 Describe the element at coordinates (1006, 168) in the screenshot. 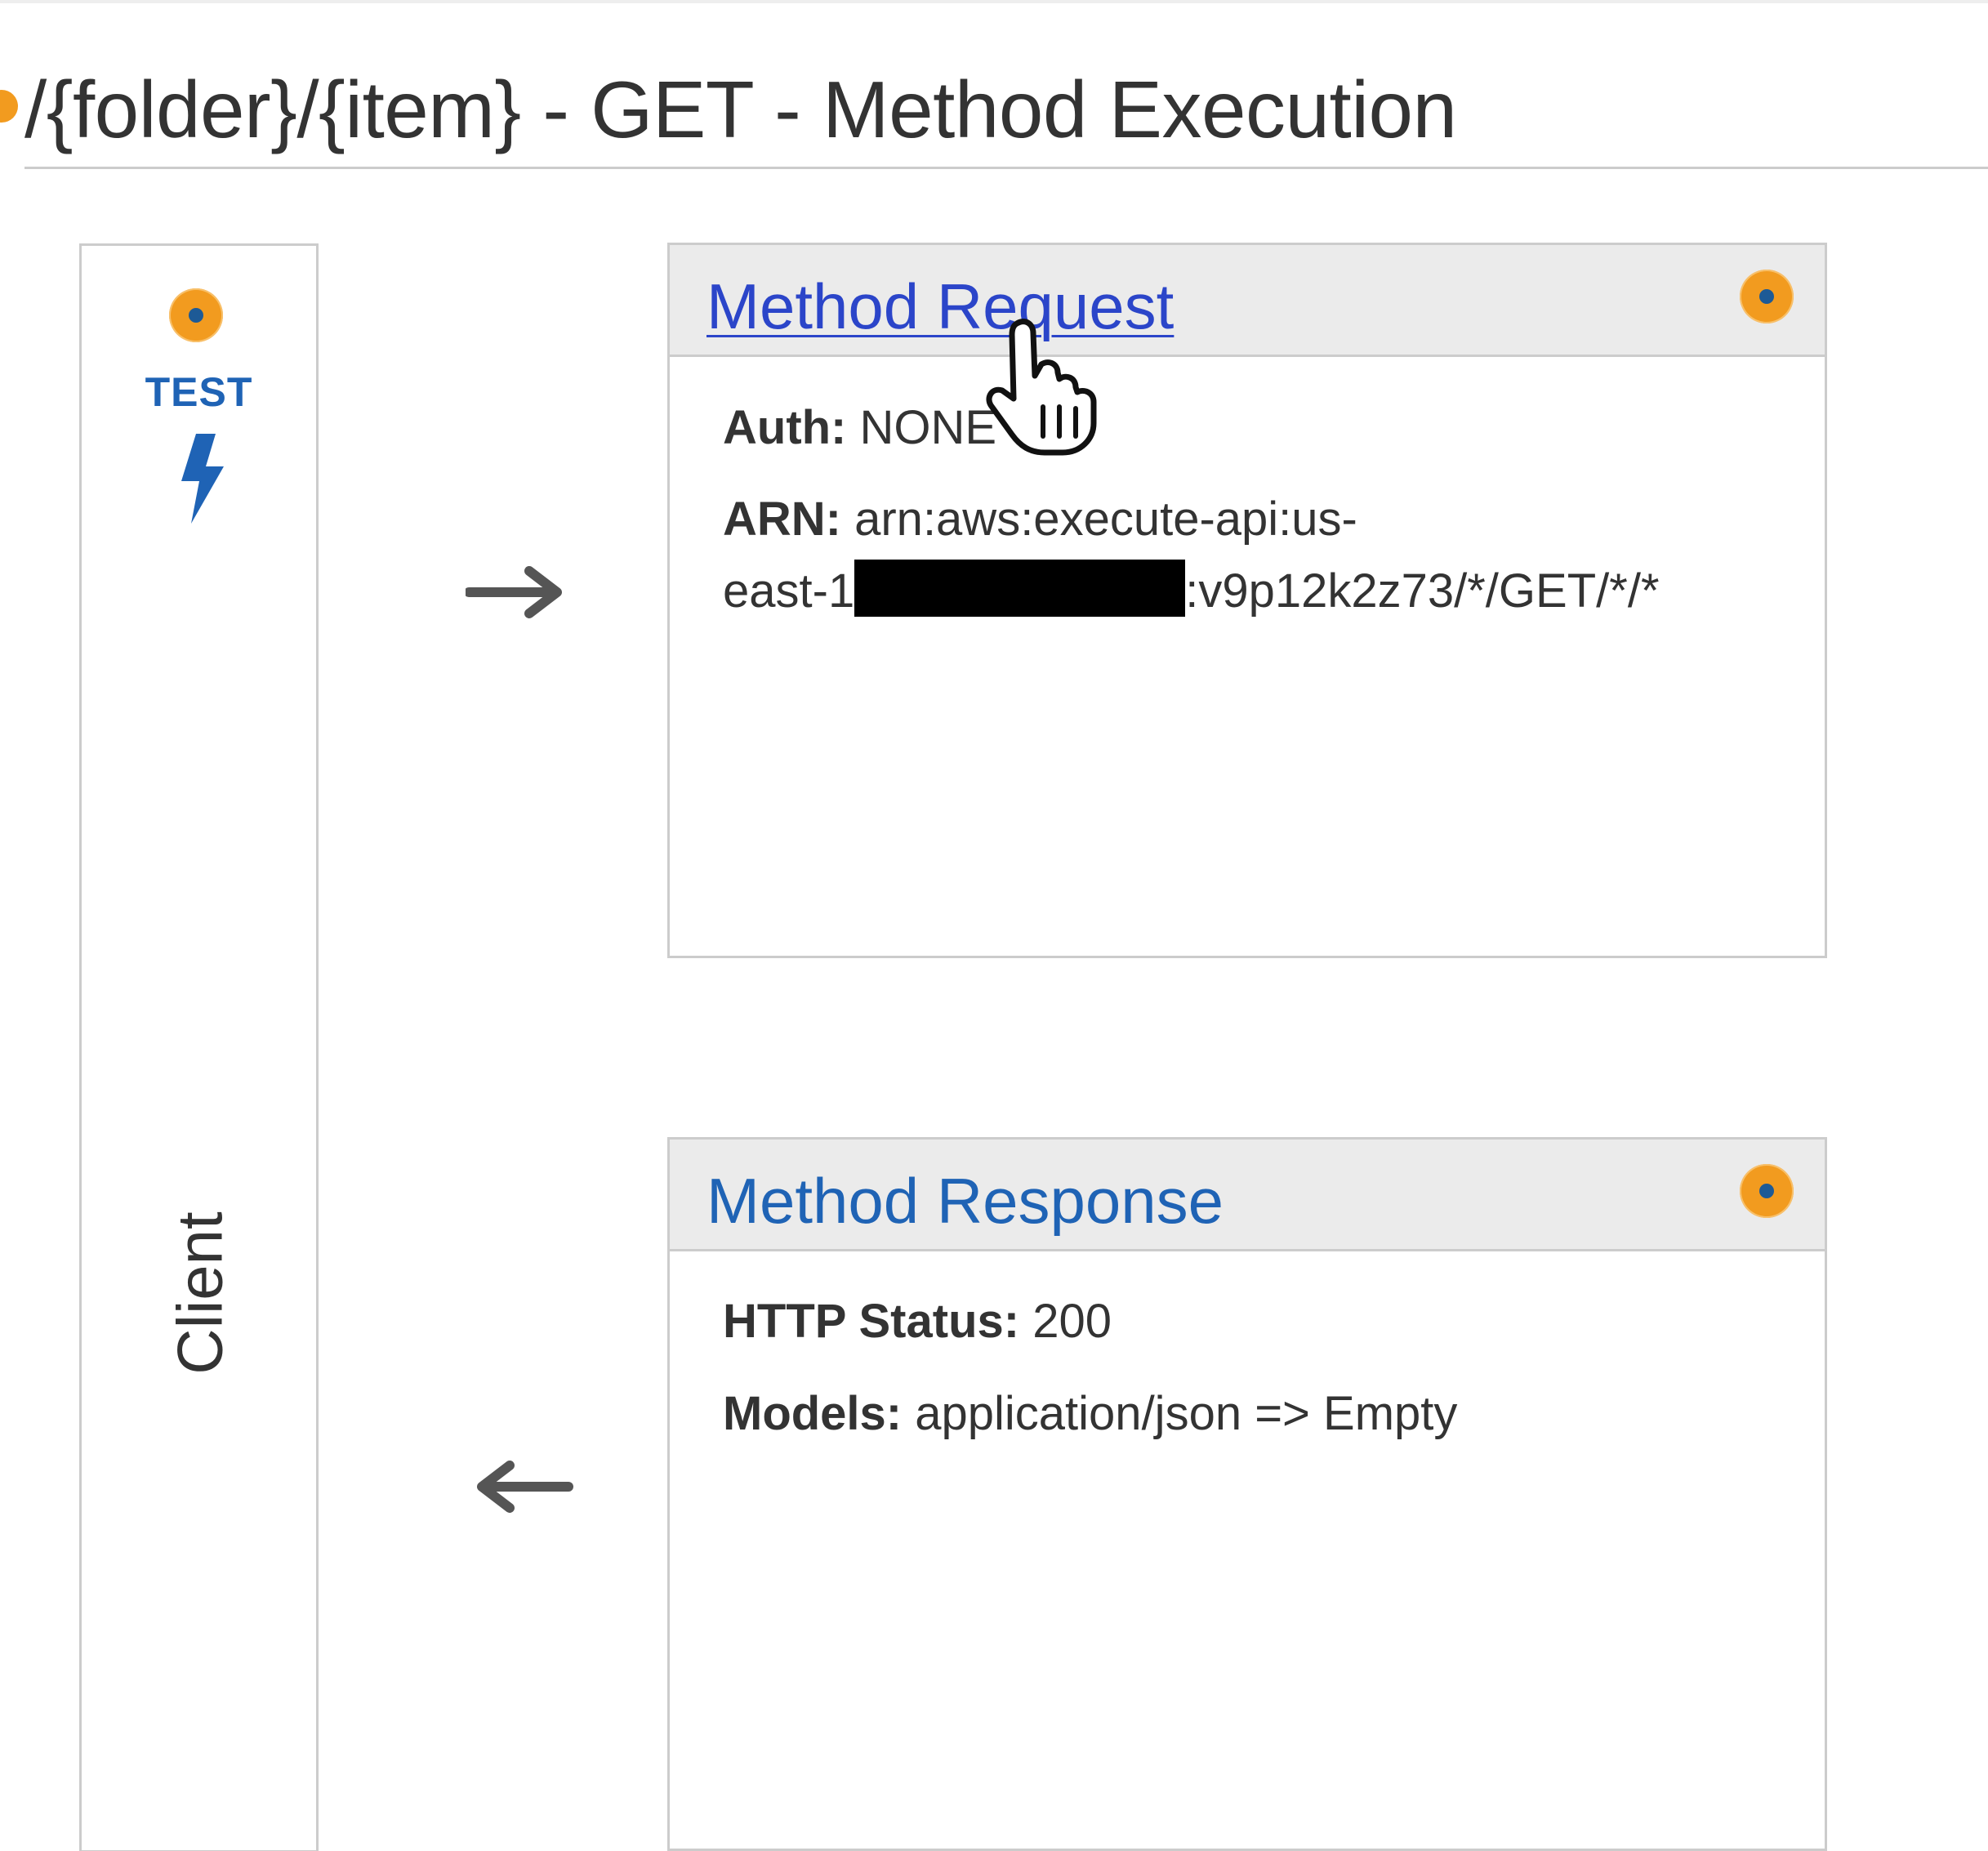

I see `title-divider` at that location.